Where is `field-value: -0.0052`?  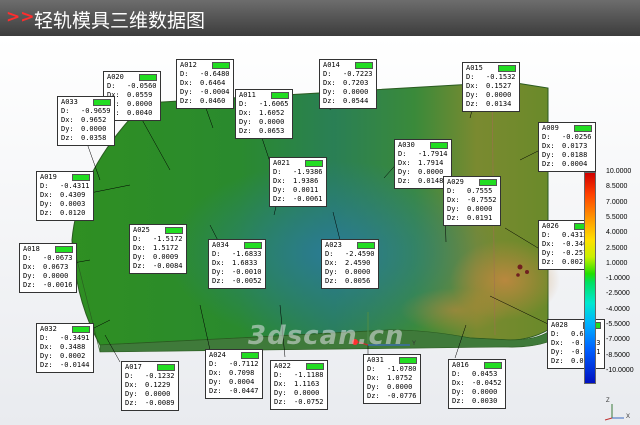
field-value: -0.0052 is located at coordinates (247, 281).